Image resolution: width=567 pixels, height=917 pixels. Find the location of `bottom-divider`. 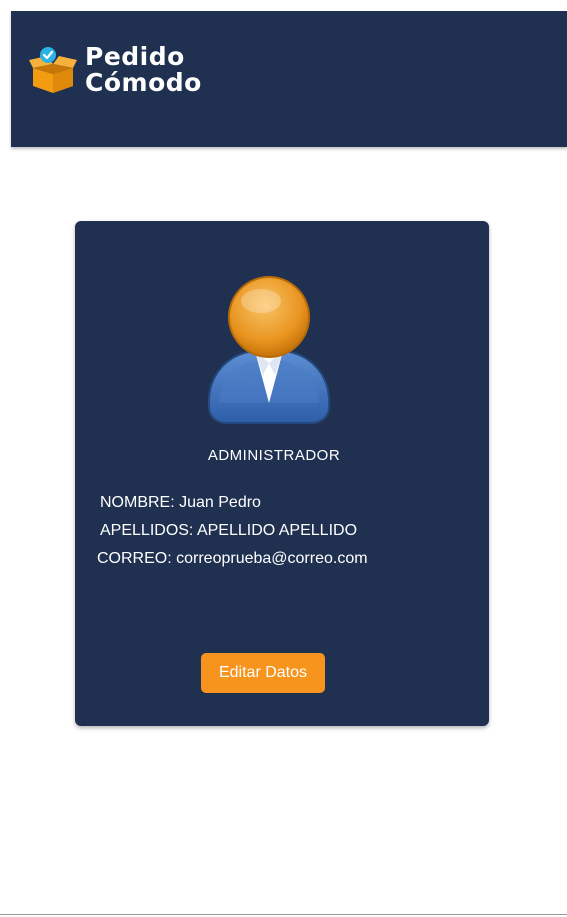

bottom-divider is located at coordinates (283, 914).